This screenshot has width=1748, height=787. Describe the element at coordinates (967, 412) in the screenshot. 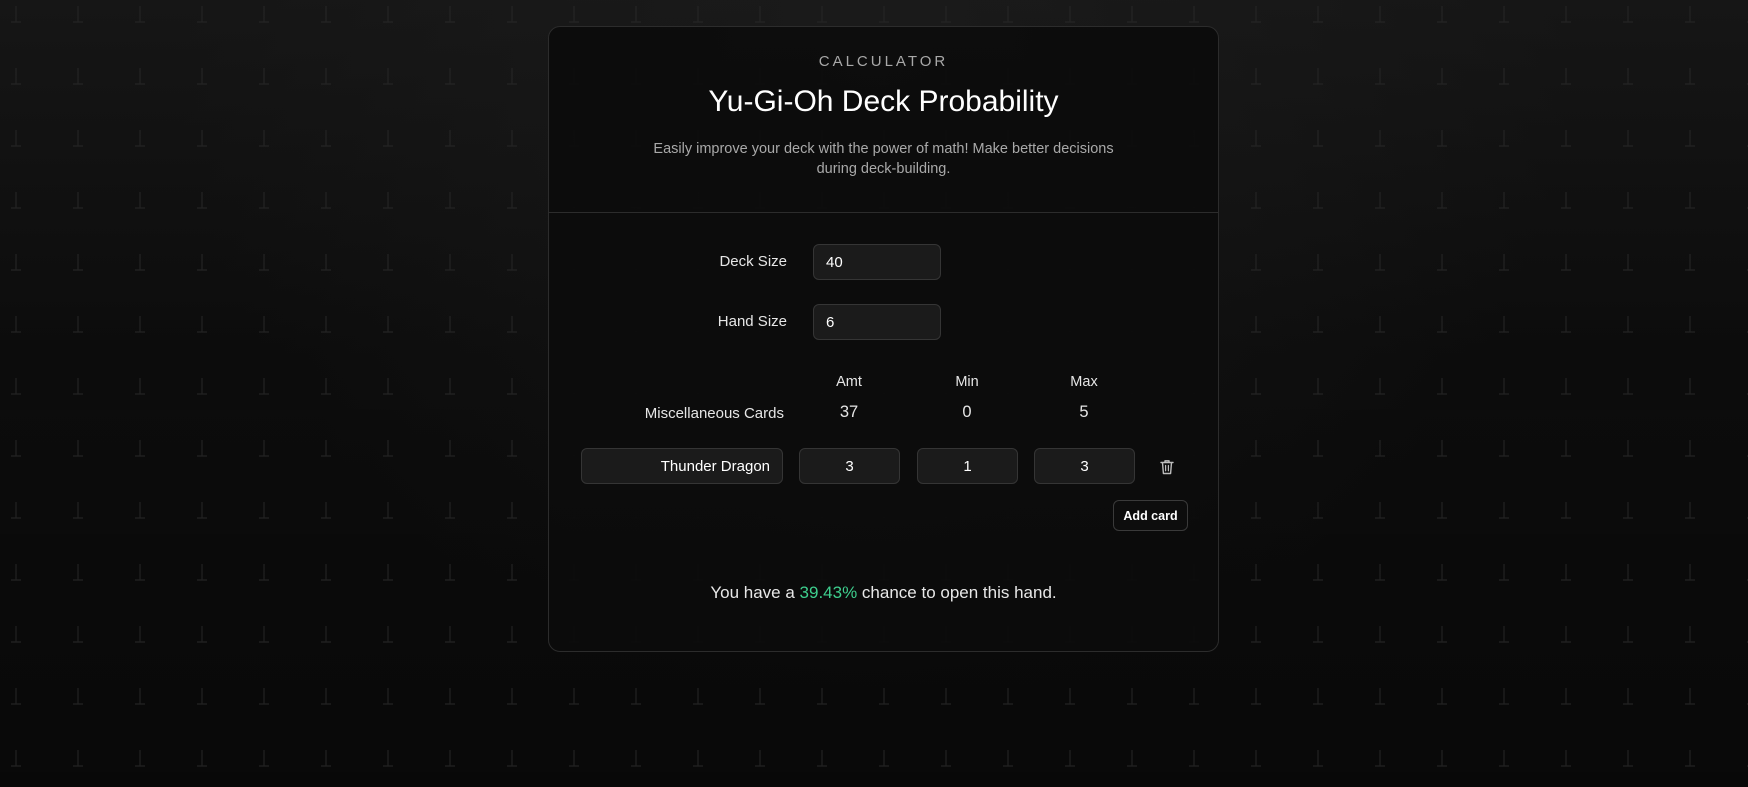

I see `misc-cards-min: 0` at that location.